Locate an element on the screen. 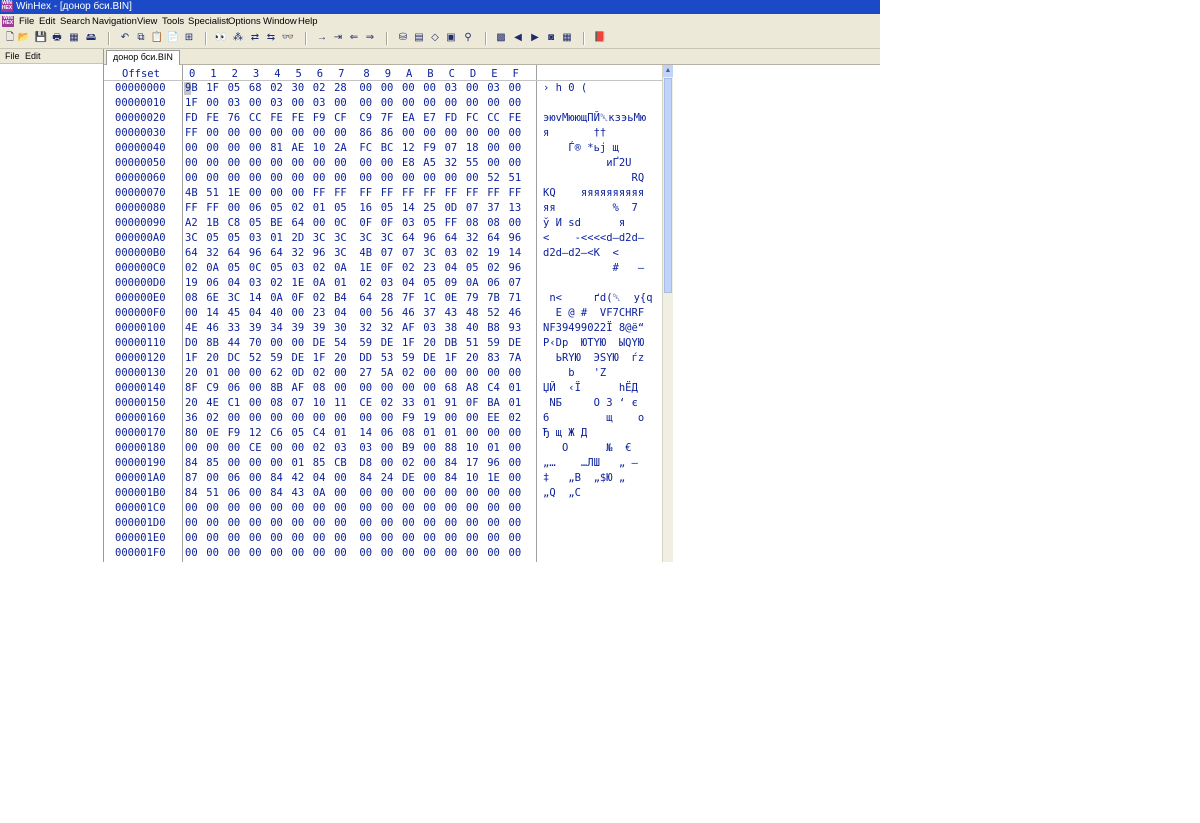  row-text: Ђ щ Ж Д is located at coordinates (565, 433).